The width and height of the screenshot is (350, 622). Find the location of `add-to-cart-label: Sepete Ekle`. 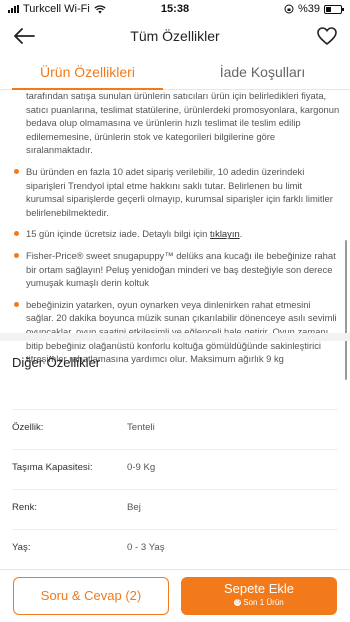

add-to-cart-label: Sepete Ekle is located at coordinates (259, 588).